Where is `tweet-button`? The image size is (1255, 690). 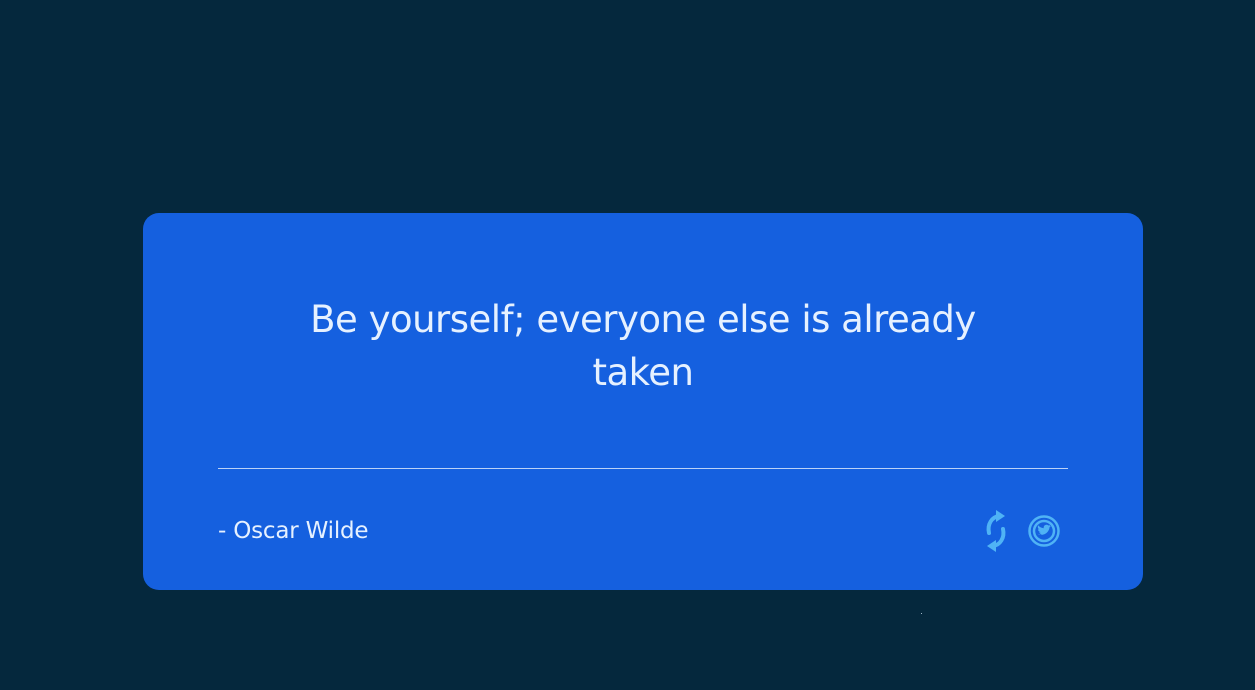 tweet-button is located at coordinates (1044, 531).